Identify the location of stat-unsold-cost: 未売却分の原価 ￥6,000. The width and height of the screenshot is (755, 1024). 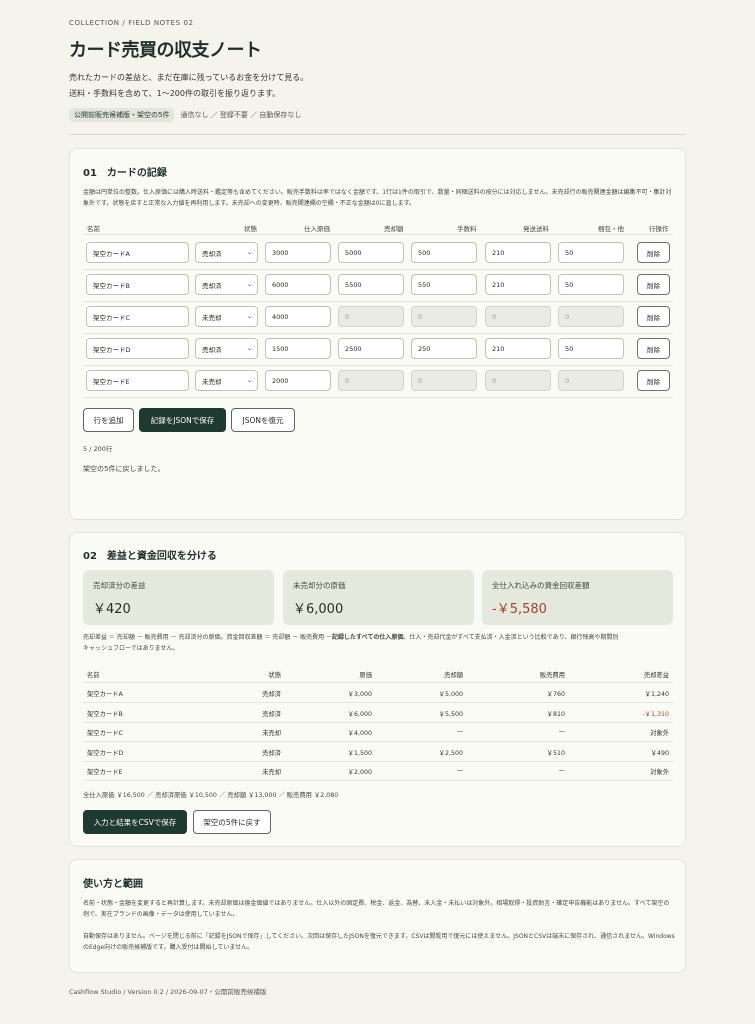
(378, 597).